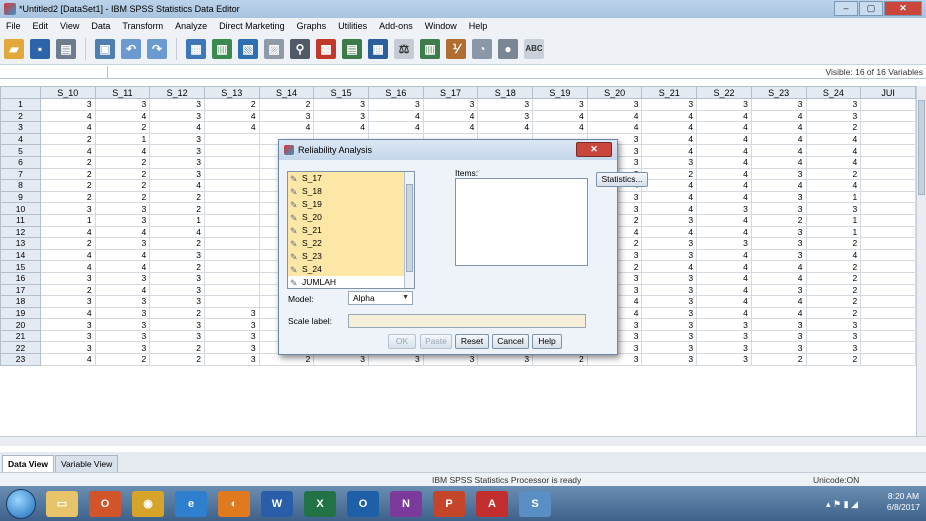 The width and height of the screenshot is (926, 521). I want to click on model-select: Alpha ▼, so click(380, 298).